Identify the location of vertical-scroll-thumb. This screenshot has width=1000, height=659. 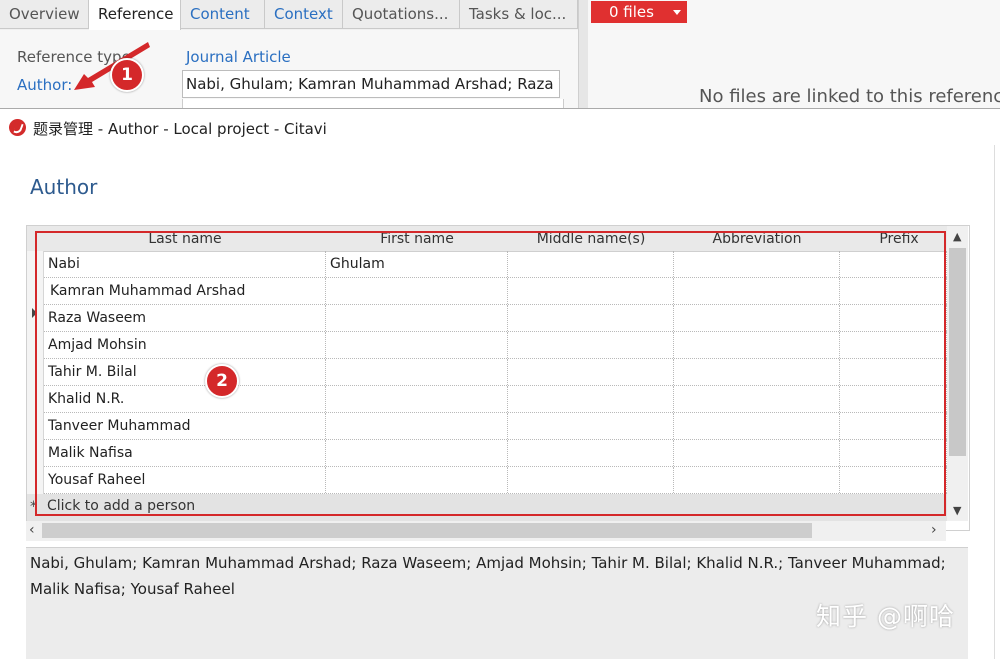
(957, 352).